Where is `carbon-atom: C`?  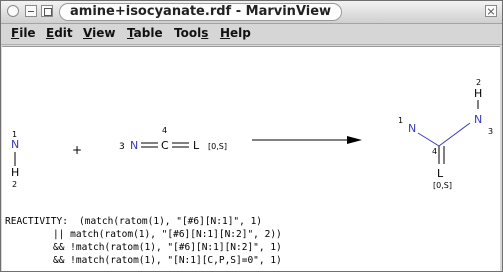
carbon-atom: C is located at coordinates (165, 145).